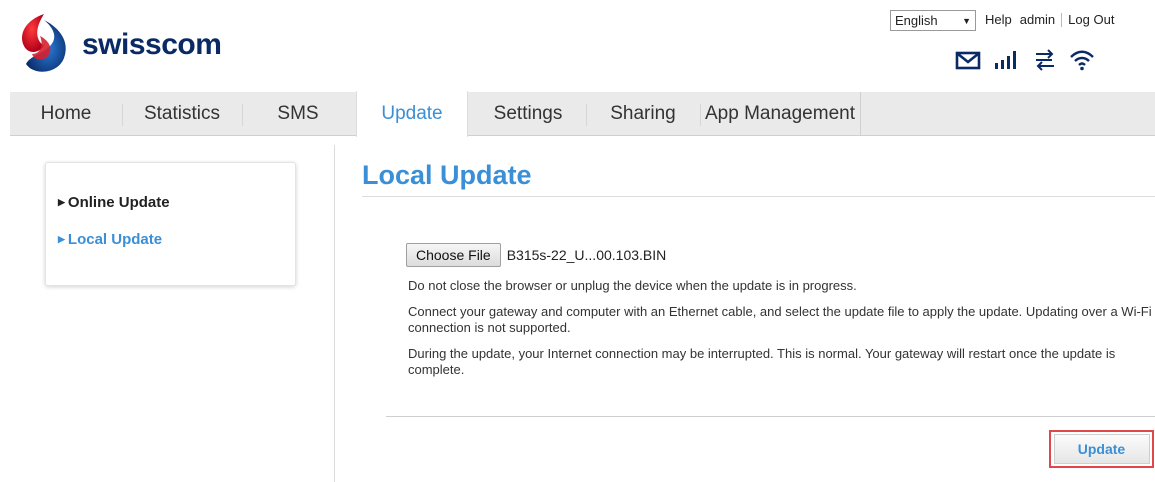 This screenshot has width=1155, height=482. What do you see at coordinates (998, 19) in the screenshot?
I see `help-link: Help` at bounding box center [998, 19].